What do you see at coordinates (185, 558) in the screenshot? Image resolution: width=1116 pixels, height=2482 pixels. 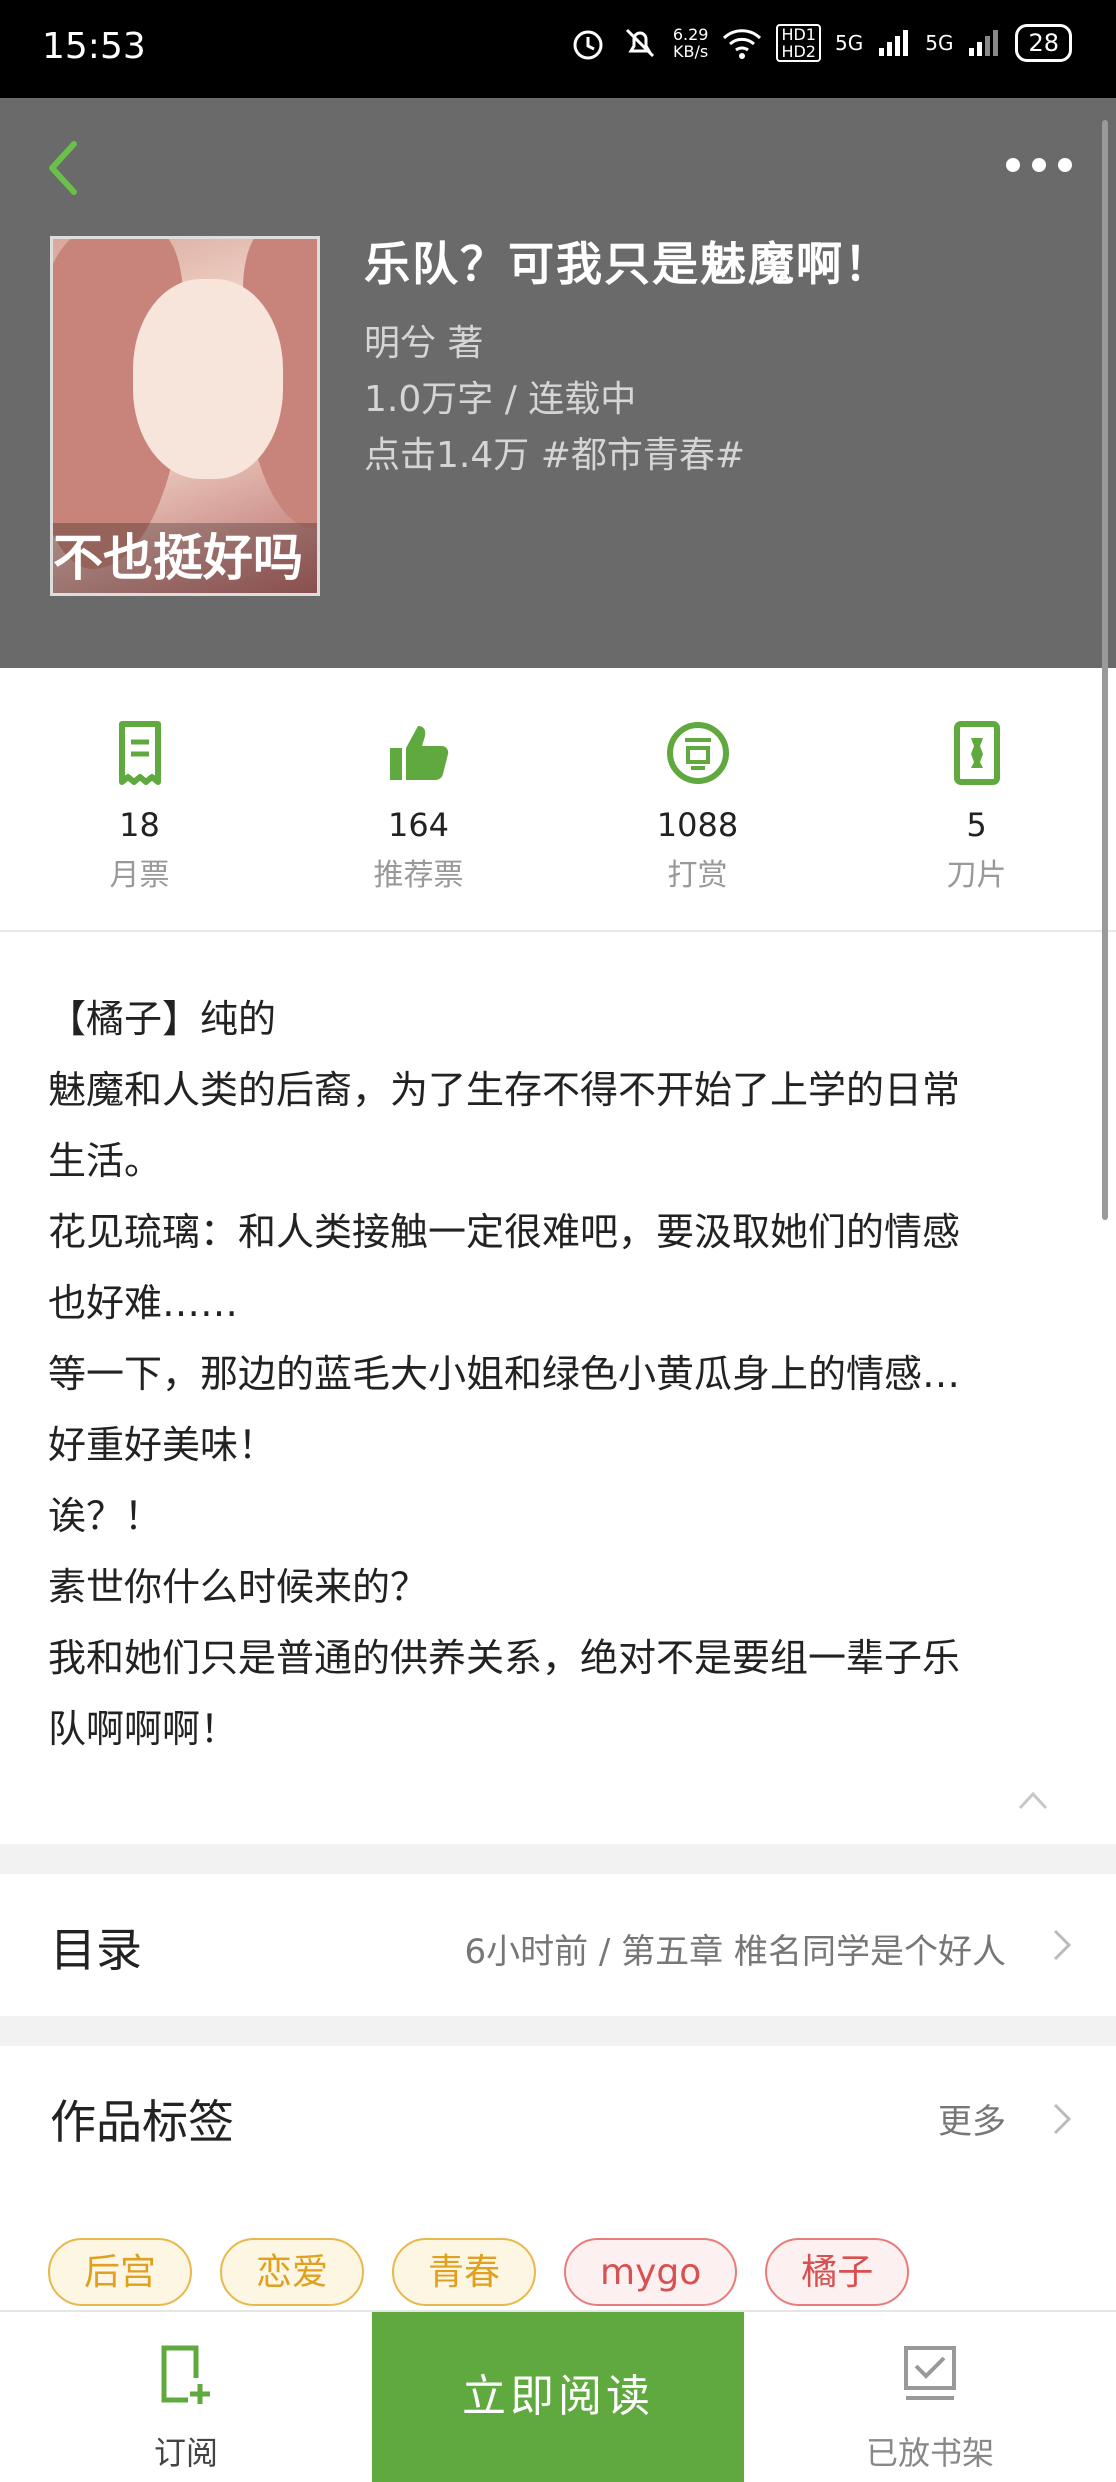 I see `cover-caption: 不也挺好吗` at bounding box center [185, 558].